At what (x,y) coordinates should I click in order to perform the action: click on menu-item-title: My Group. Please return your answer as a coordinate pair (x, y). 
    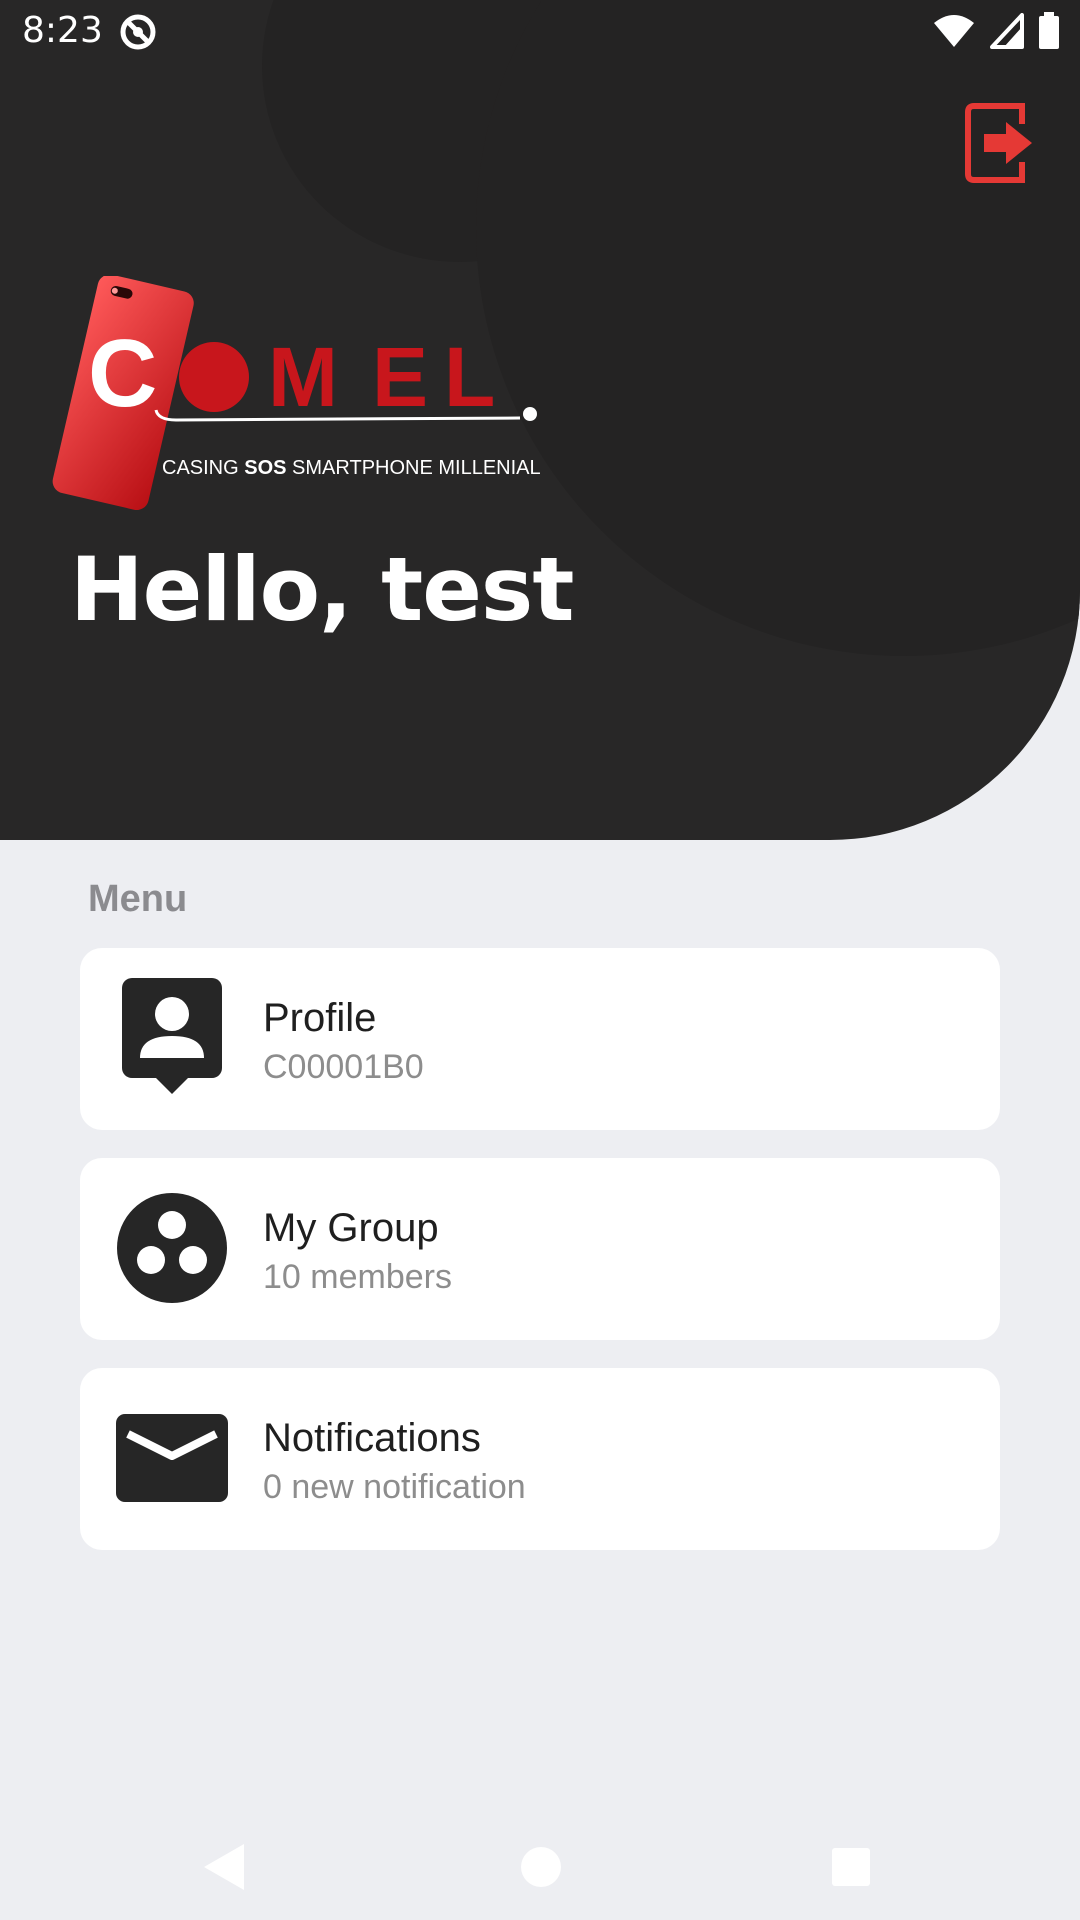
    Looking at the image, I should click on (351, 1228).